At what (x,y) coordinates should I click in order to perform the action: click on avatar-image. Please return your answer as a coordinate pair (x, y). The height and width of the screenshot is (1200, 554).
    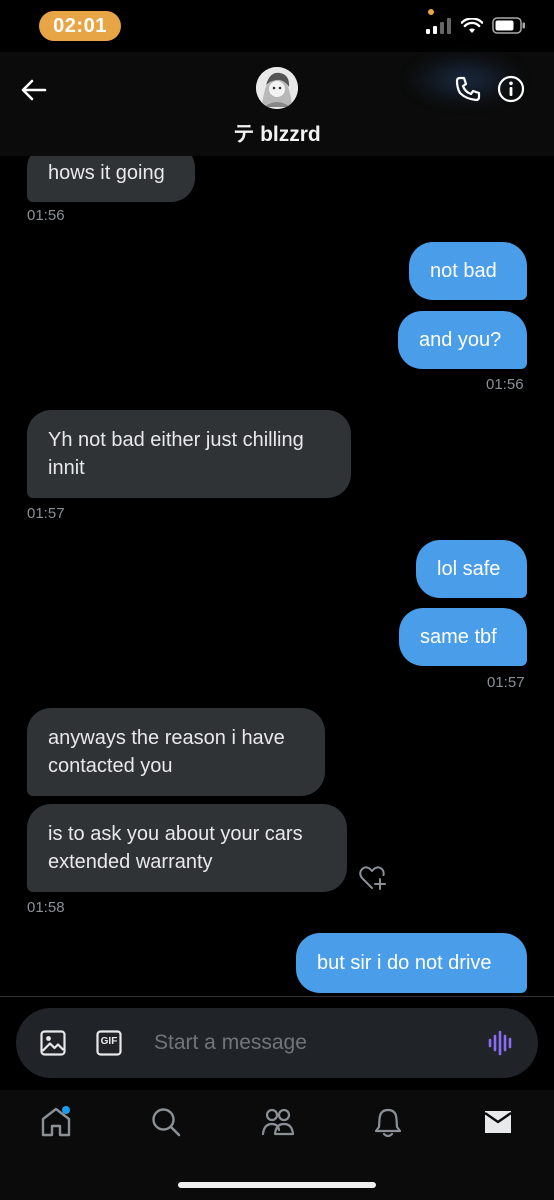
    Looking at the image, I should click on (277, 88).